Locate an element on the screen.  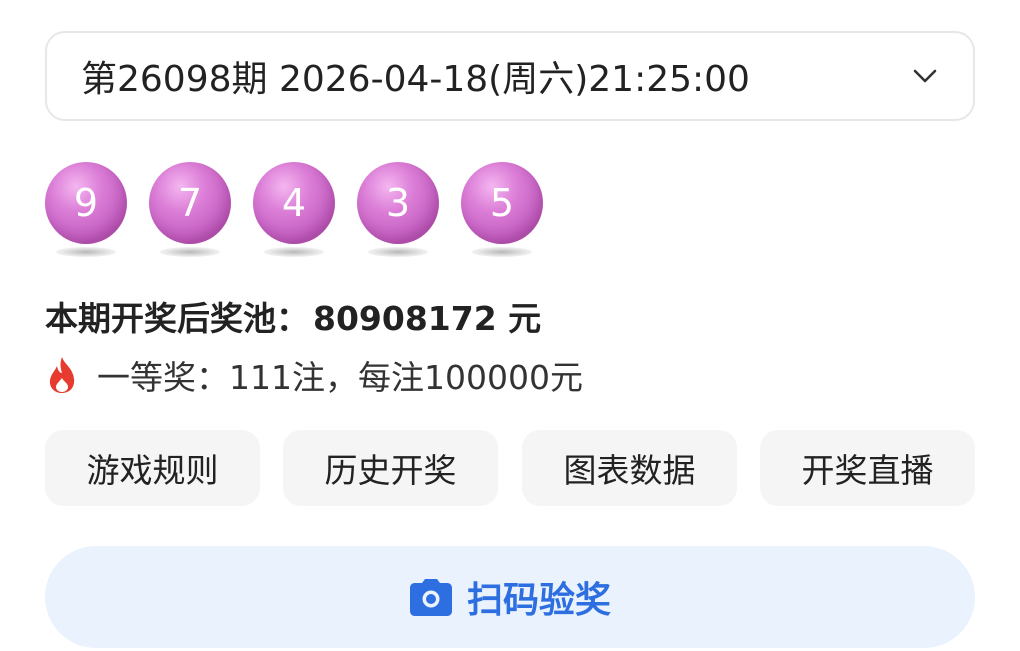
chart-data-button: 图表数据 is located at coordinates (629, 468).